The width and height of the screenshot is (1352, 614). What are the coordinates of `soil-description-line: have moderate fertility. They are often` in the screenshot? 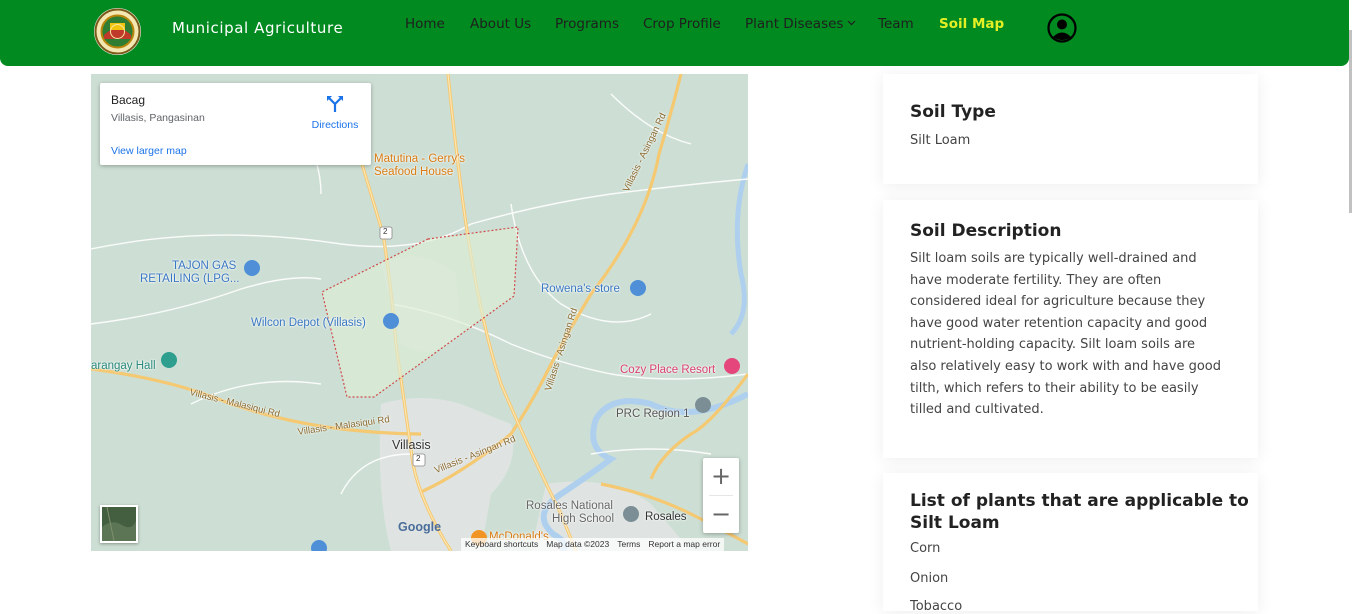 It's located at (1036, 280).